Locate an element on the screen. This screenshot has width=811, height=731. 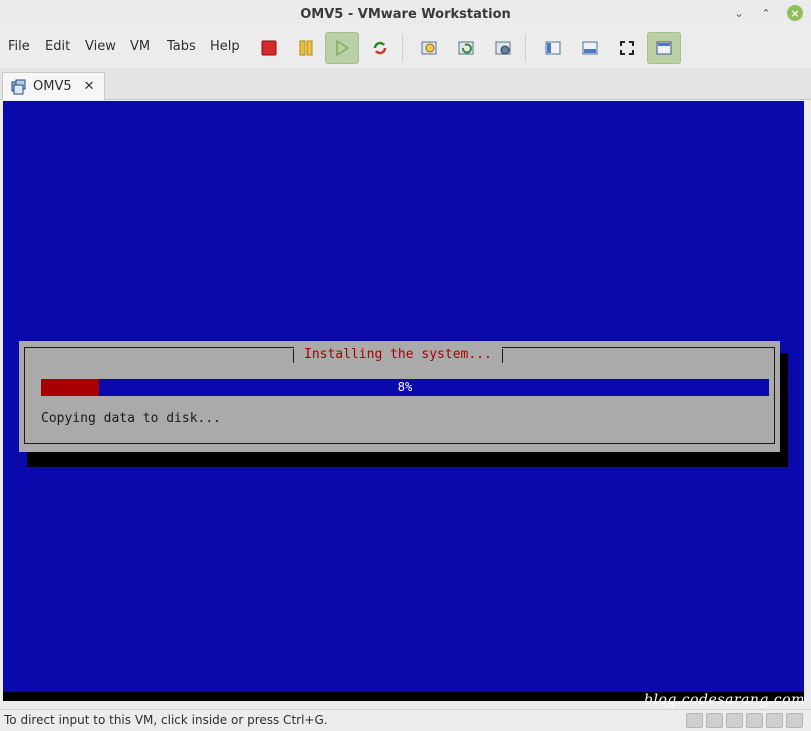
power-on-button is located at coordinates (342, 48).